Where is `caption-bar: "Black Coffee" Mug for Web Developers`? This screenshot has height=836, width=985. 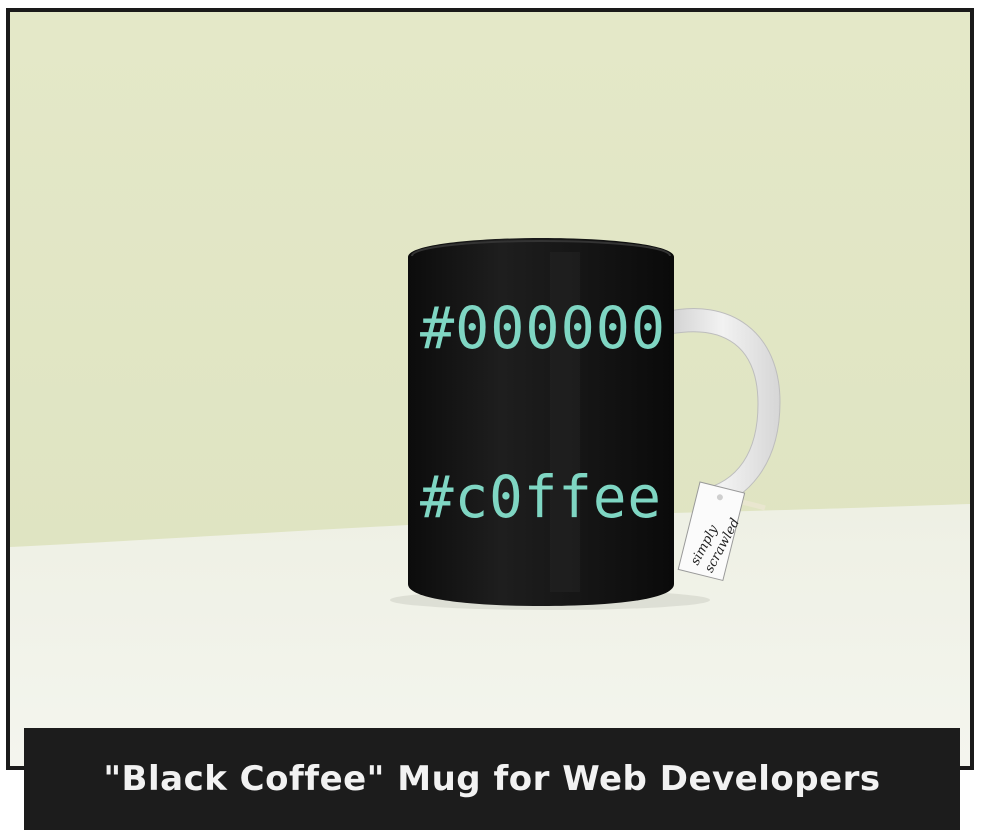 caption-bar: "Black Coffee" Mug for Web Developers is located at coordinates (492, 779).